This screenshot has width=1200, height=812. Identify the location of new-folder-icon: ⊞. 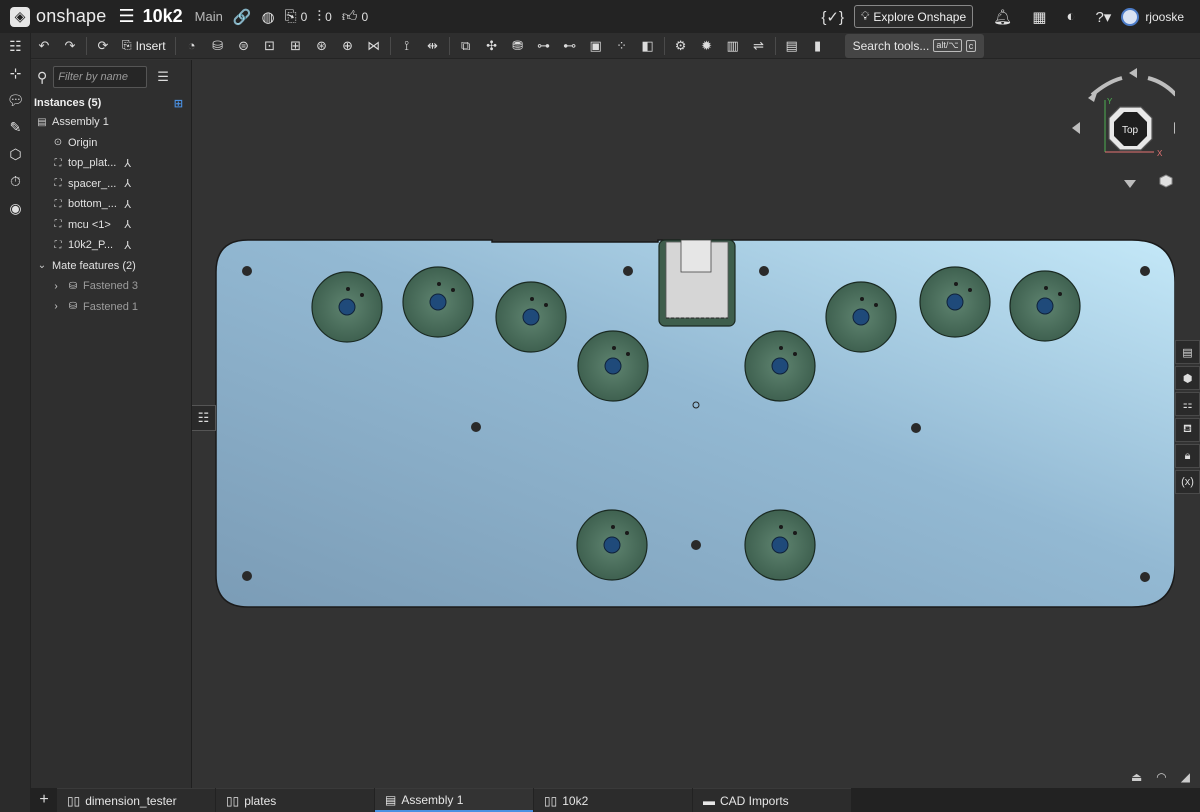
(178, 103).